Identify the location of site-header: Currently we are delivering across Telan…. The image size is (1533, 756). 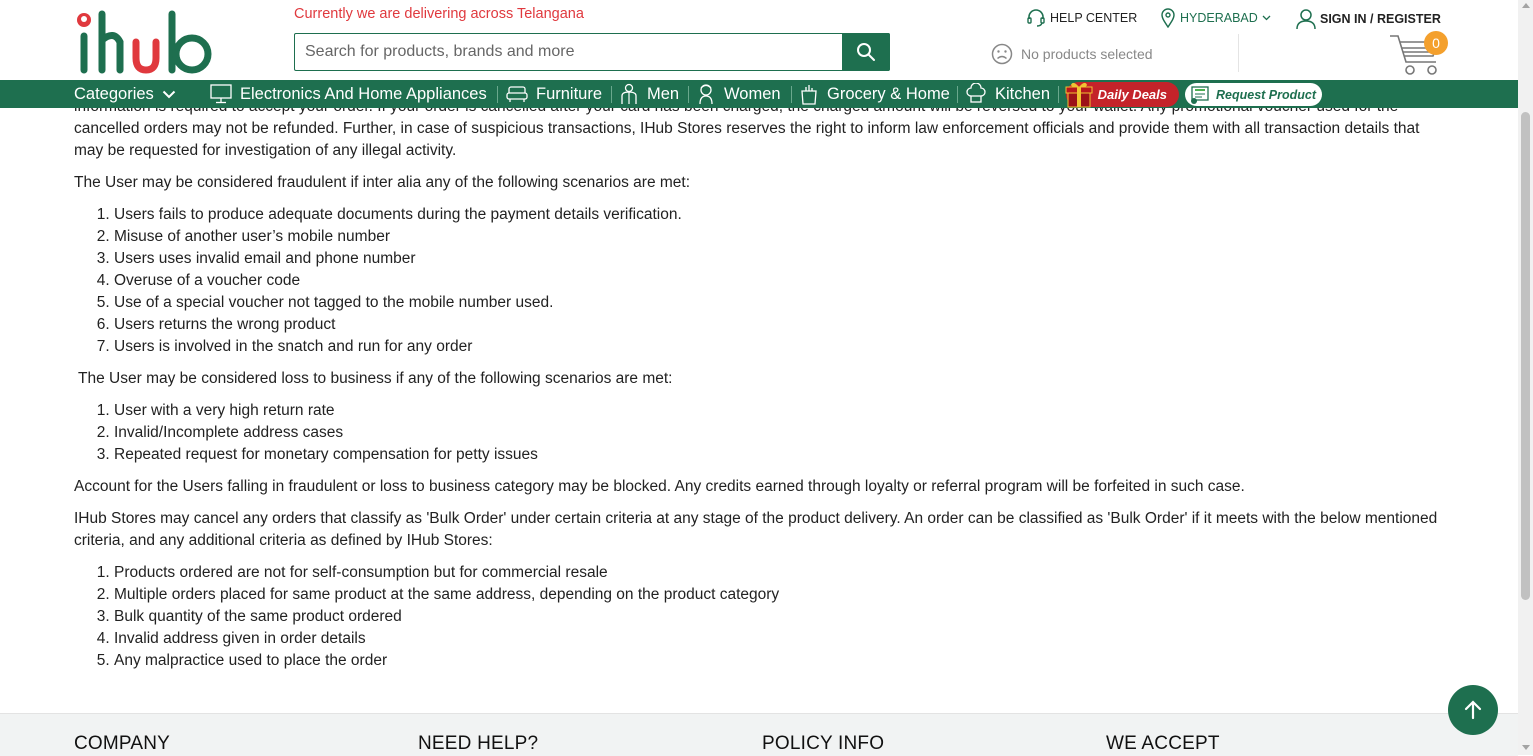
(759, 40).